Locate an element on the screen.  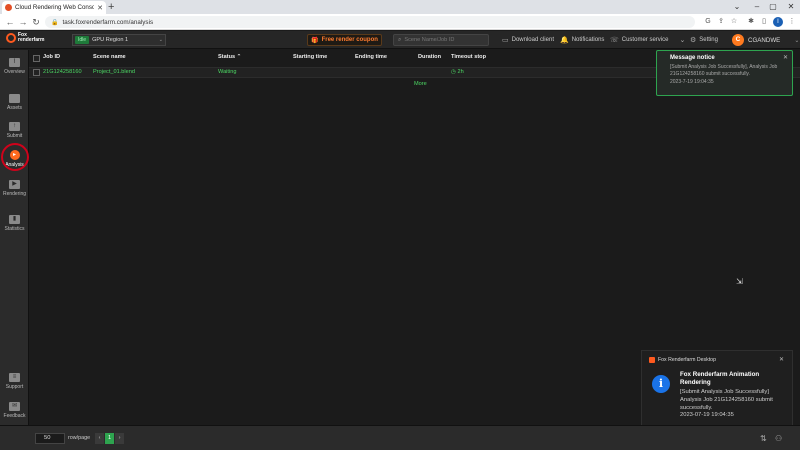
bar-chart-icon: ▮ is located at coordinates (14, 219).